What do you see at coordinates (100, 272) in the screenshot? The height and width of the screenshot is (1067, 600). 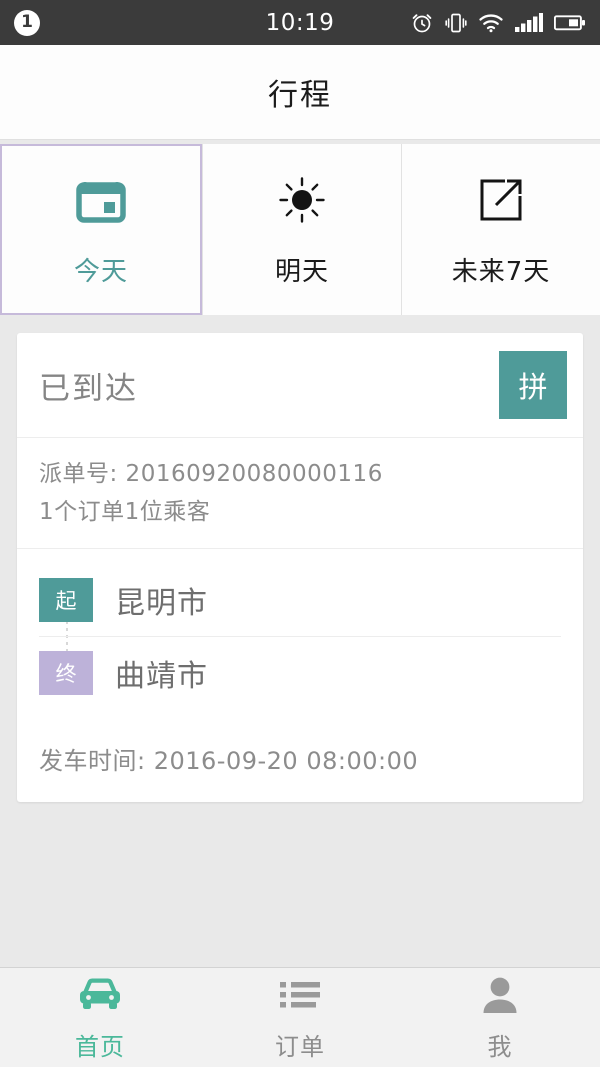 I see `tab-today-label: 今天` at bounding box center [100, 272].